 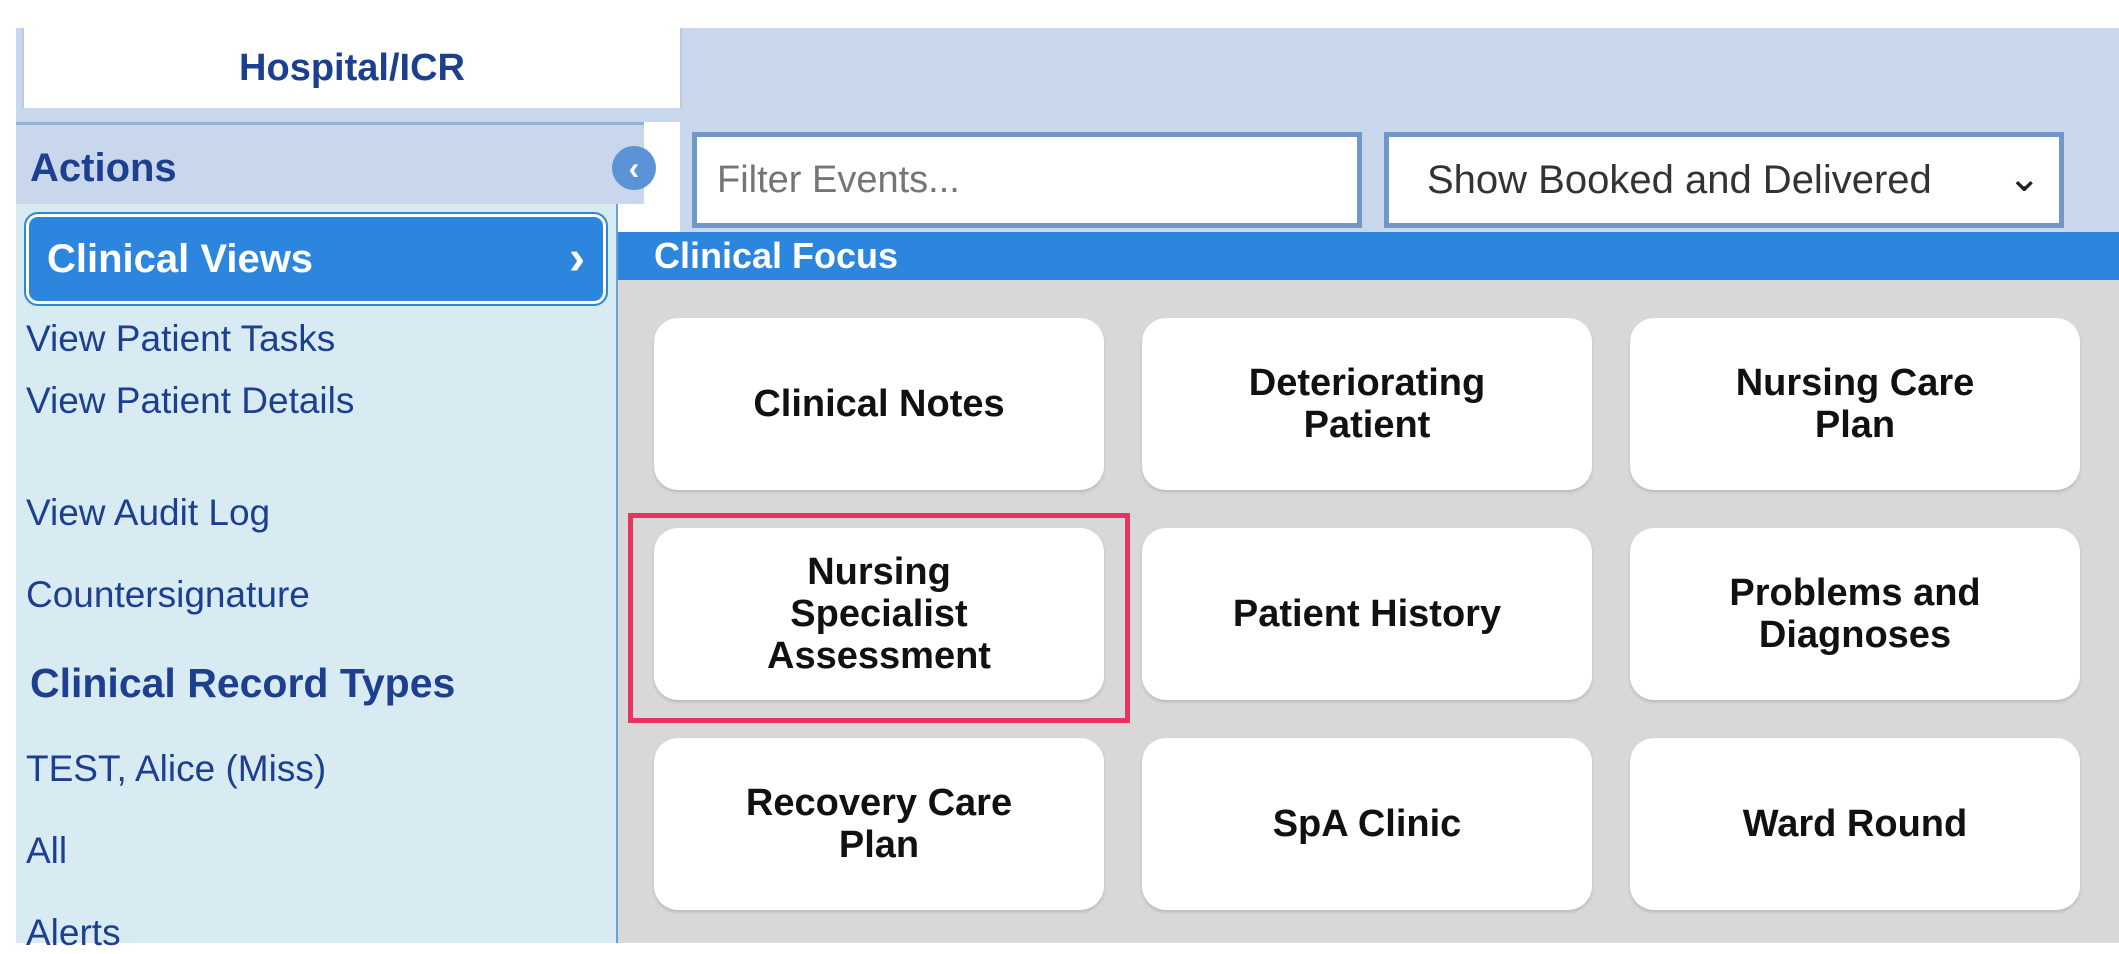 What do you see at coordinates (1367, 614) in the screenshot?
I see `tile-patient-history: Patient History` at bounding box center [1367, 614].